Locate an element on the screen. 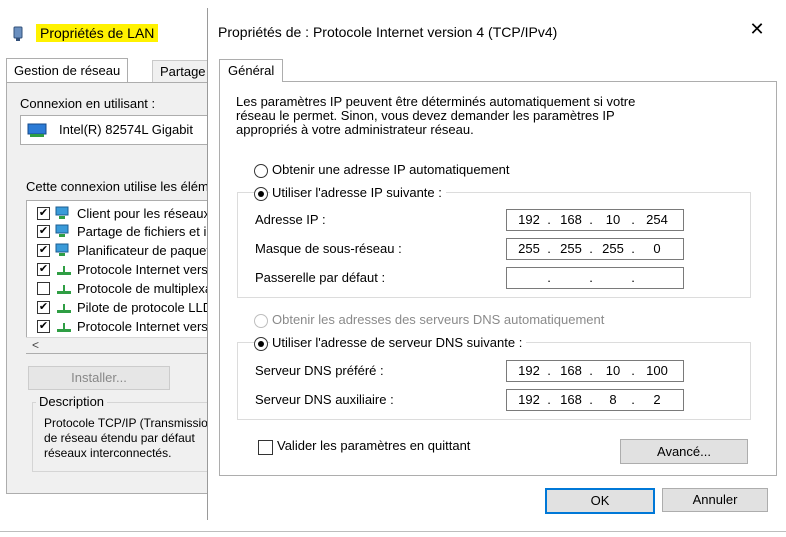  validate-checkbox is located at coordinates (265, 447).